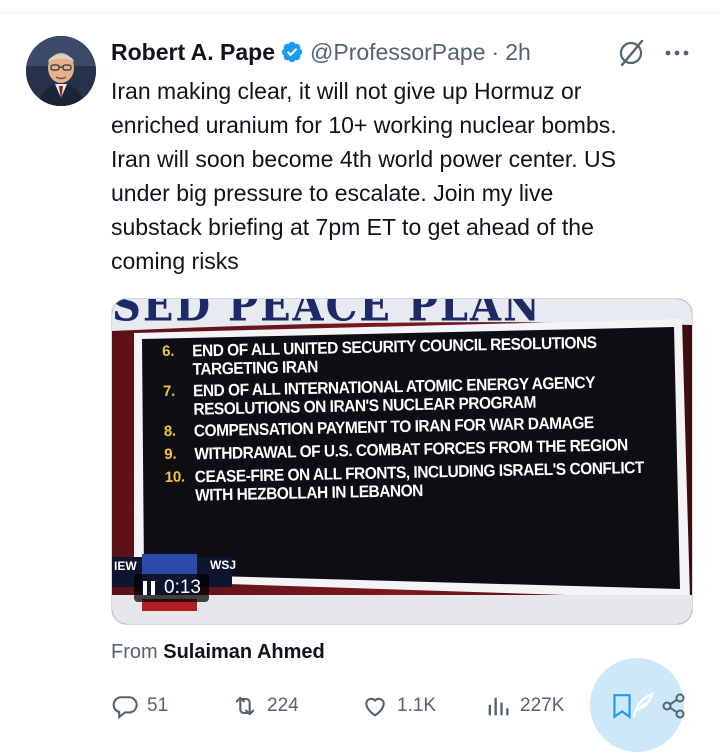  I want to click on from-attribution: From Sulaiman Ahmed, so click(218, 652).